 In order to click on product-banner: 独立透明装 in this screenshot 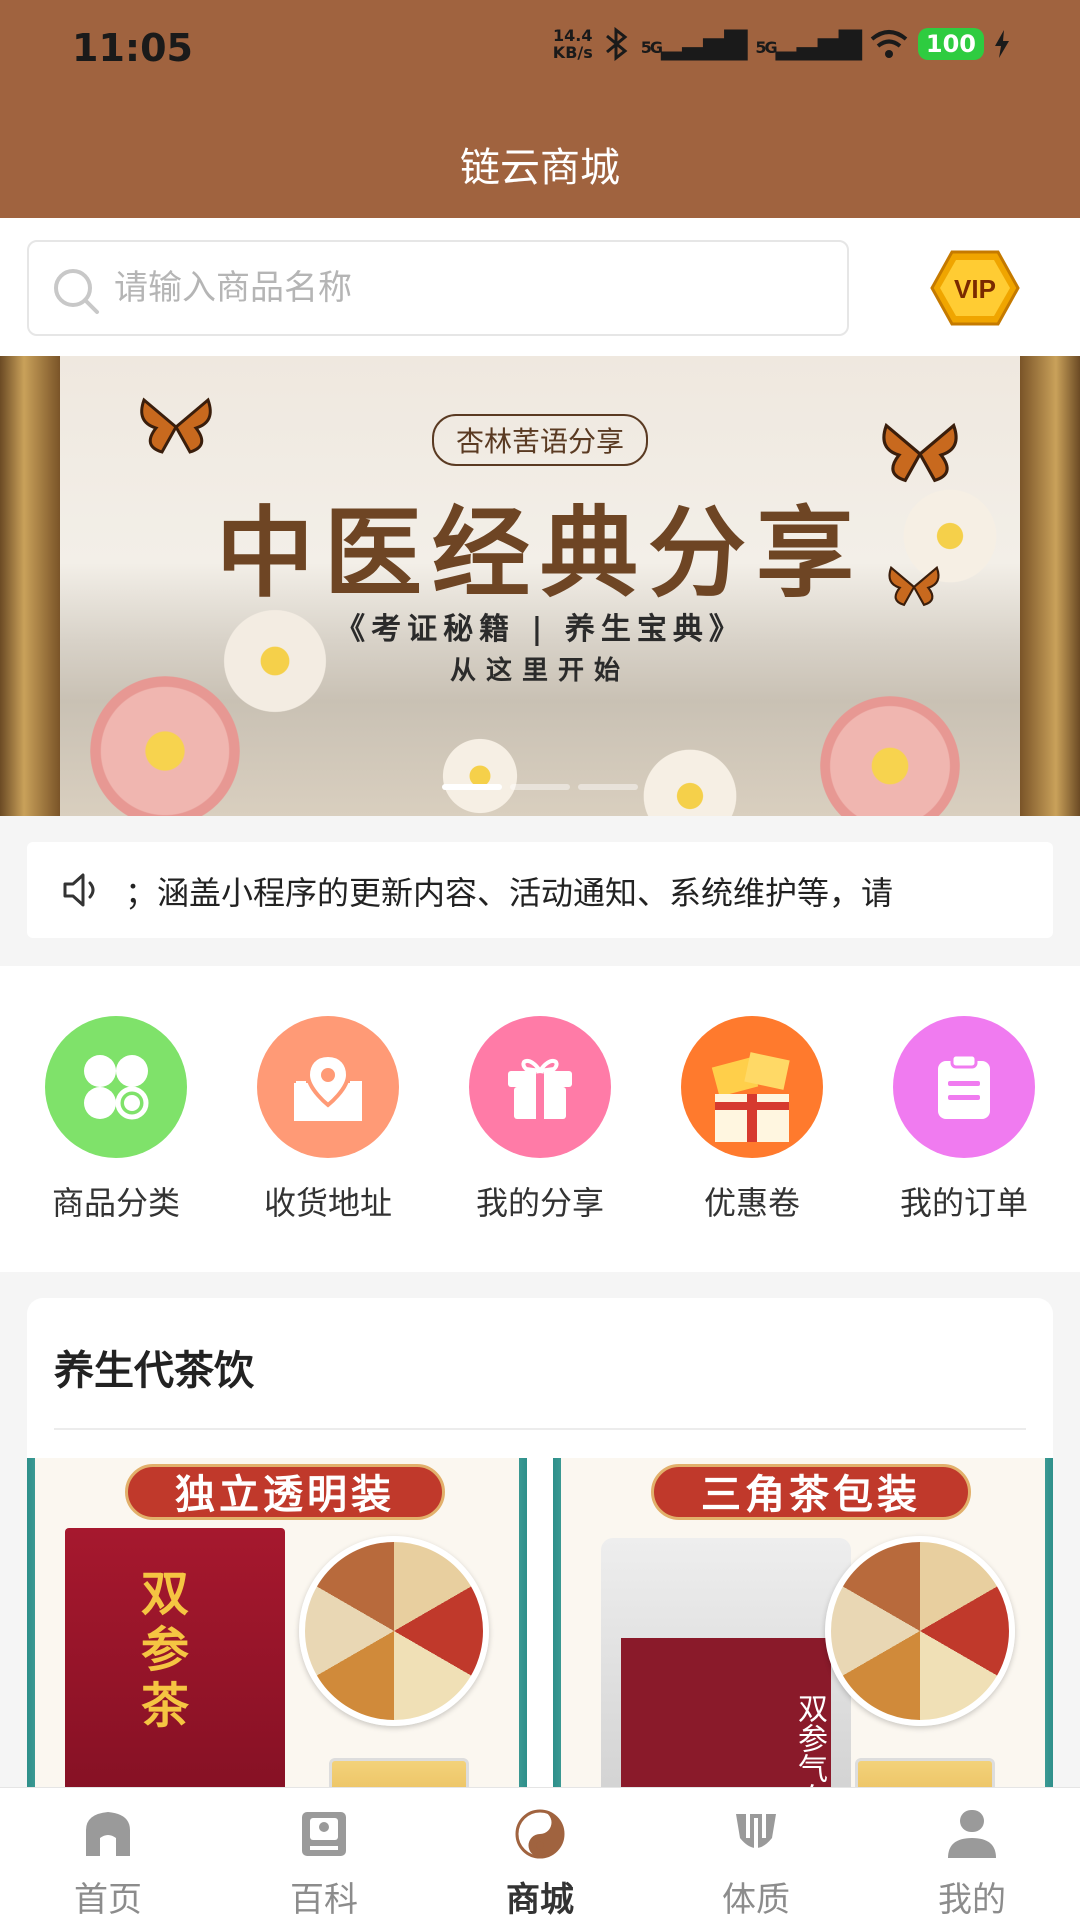, I will do `click(285, 1492)`.